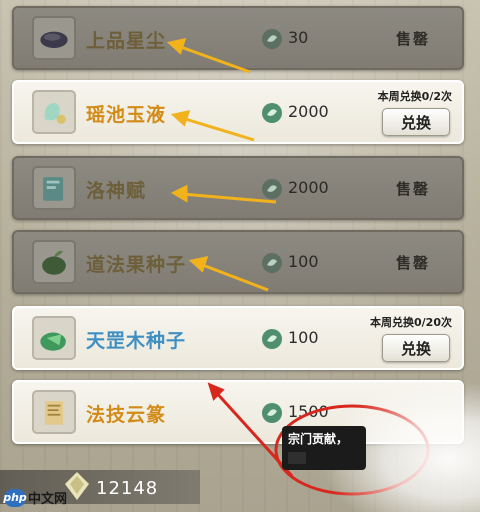 This screenshot has width=480, height=512. I want to click on shop-row-3: 洛神赋 2000 售罄, so click(238, 188).